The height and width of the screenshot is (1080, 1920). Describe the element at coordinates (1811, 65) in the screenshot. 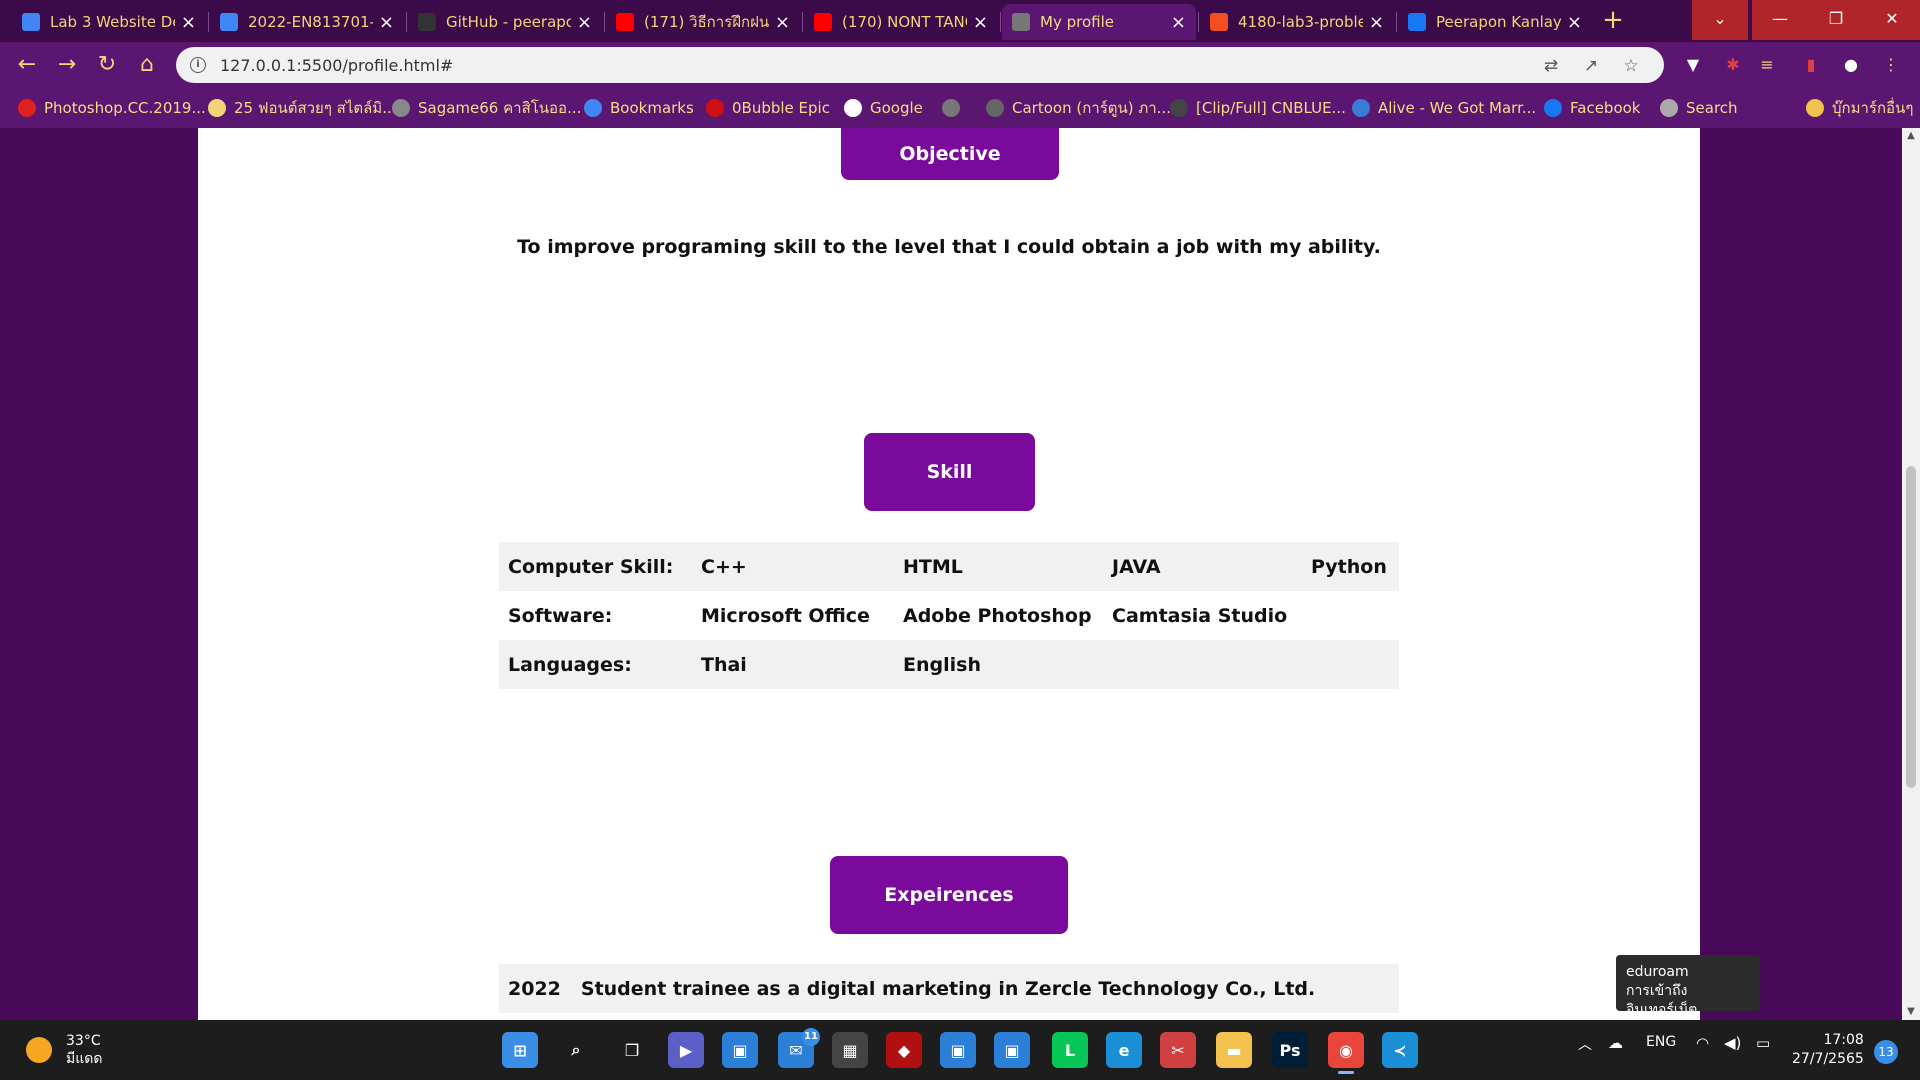

I see `extension-red-icon: ▮` at that location.